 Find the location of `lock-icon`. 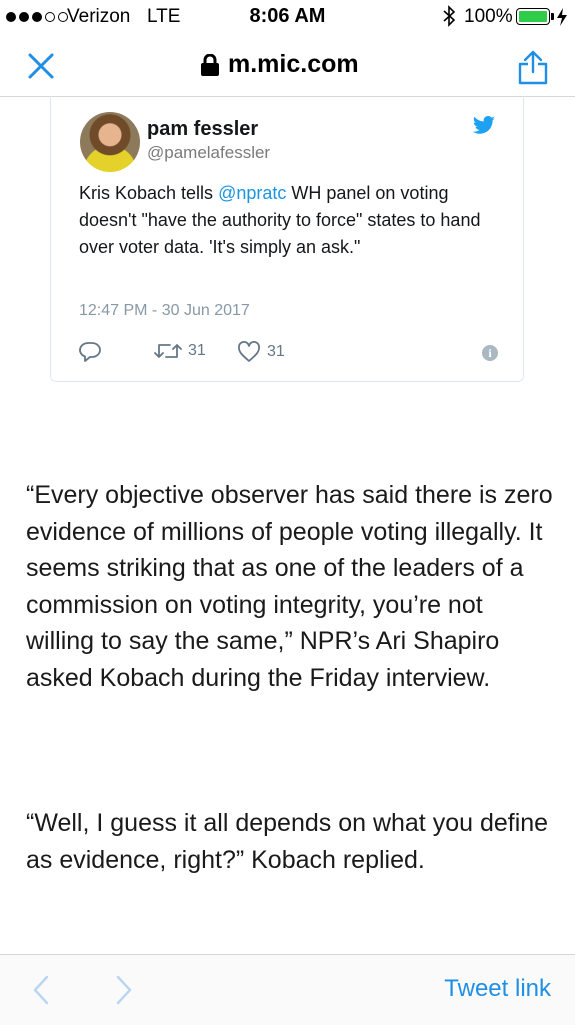

lock-icon is located at coordinates (210, 64).